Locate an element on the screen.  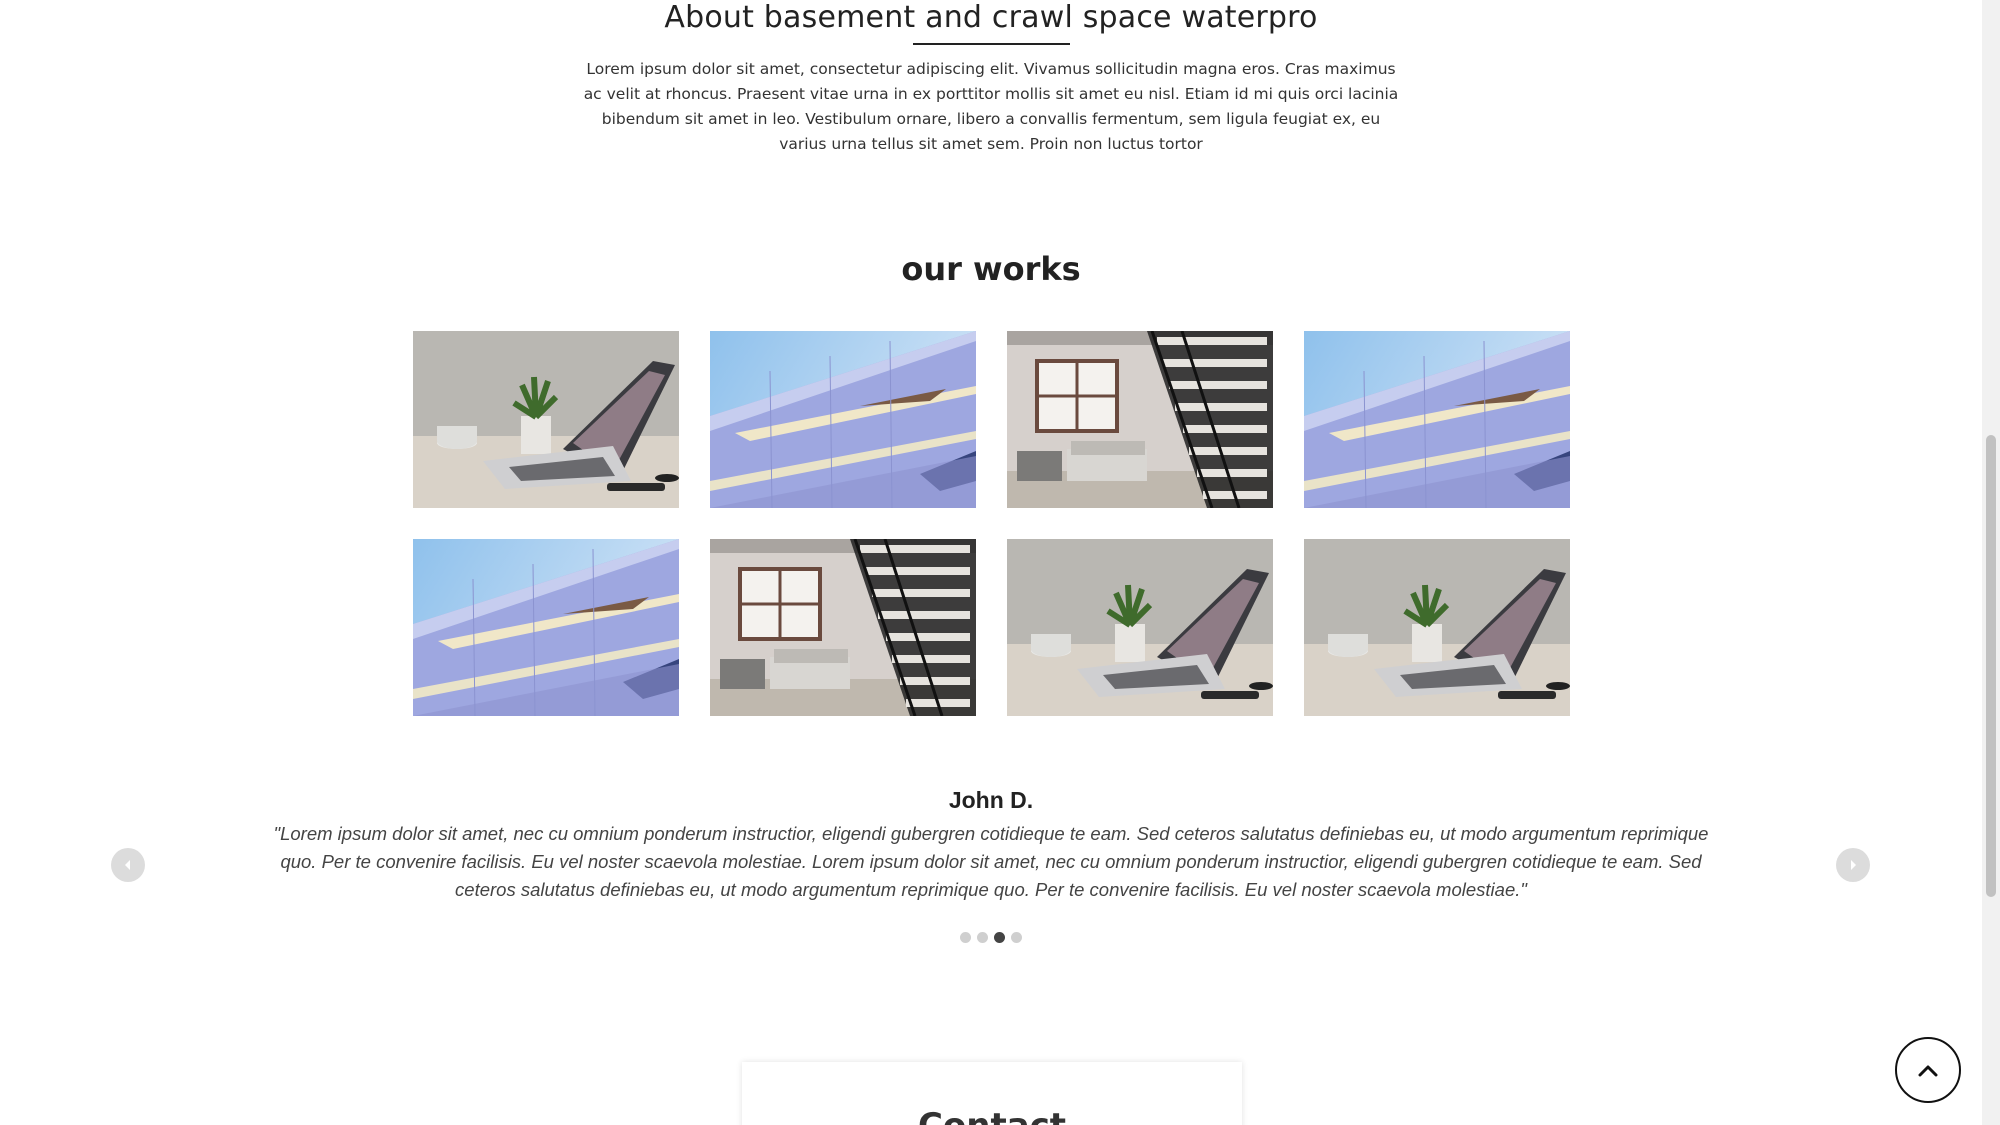
works-title: our works is located at coordinates (991, 269).